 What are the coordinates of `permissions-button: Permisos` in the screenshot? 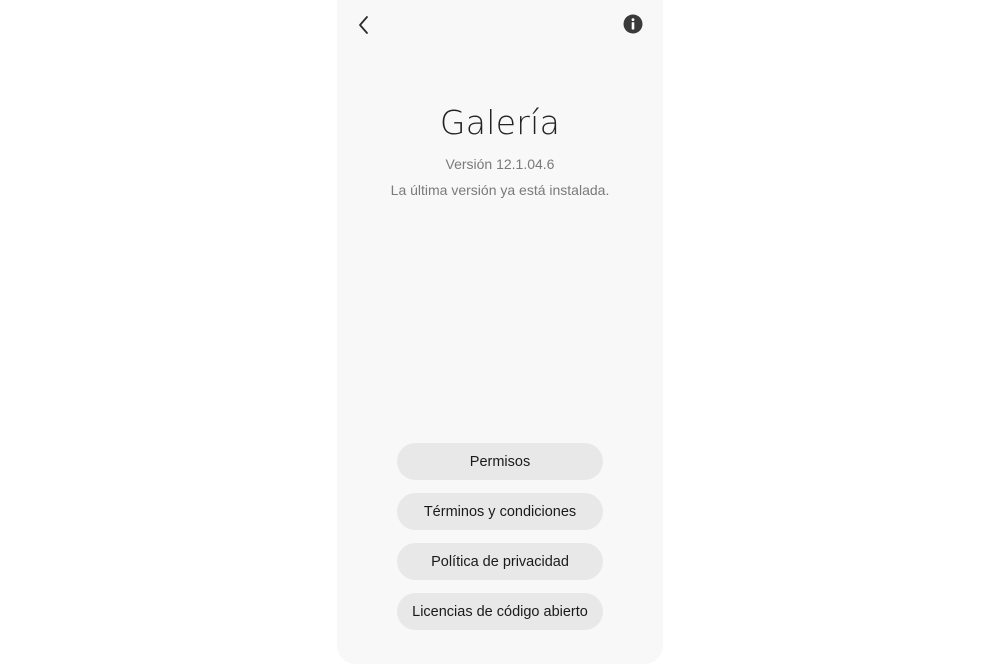 It's located at (500, 461).